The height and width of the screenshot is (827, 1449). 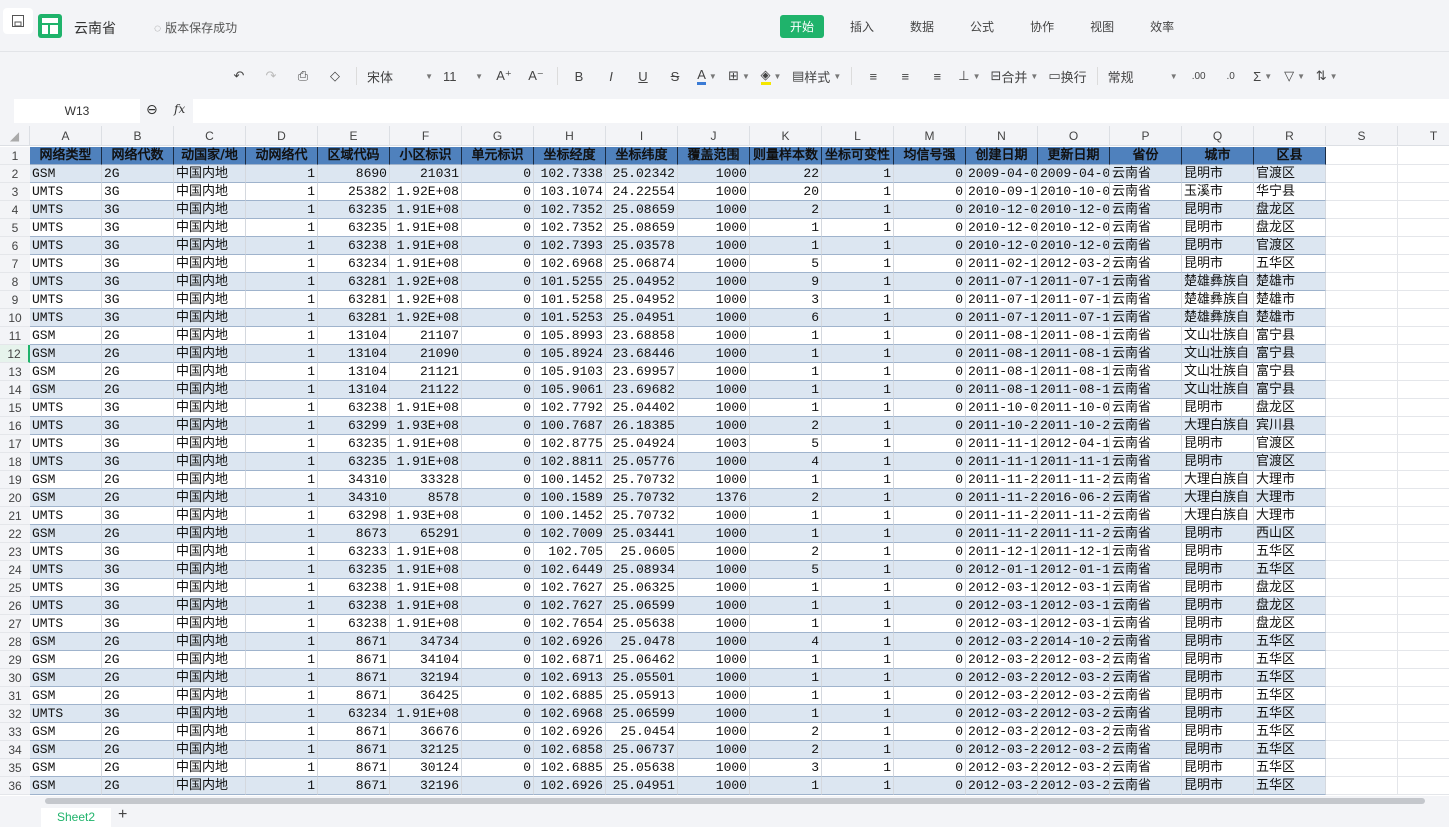 What do you see at coordinates (642, 426) in the screenshot?
I see `table-cell: 26.18385` at bounding box center [642, 426].